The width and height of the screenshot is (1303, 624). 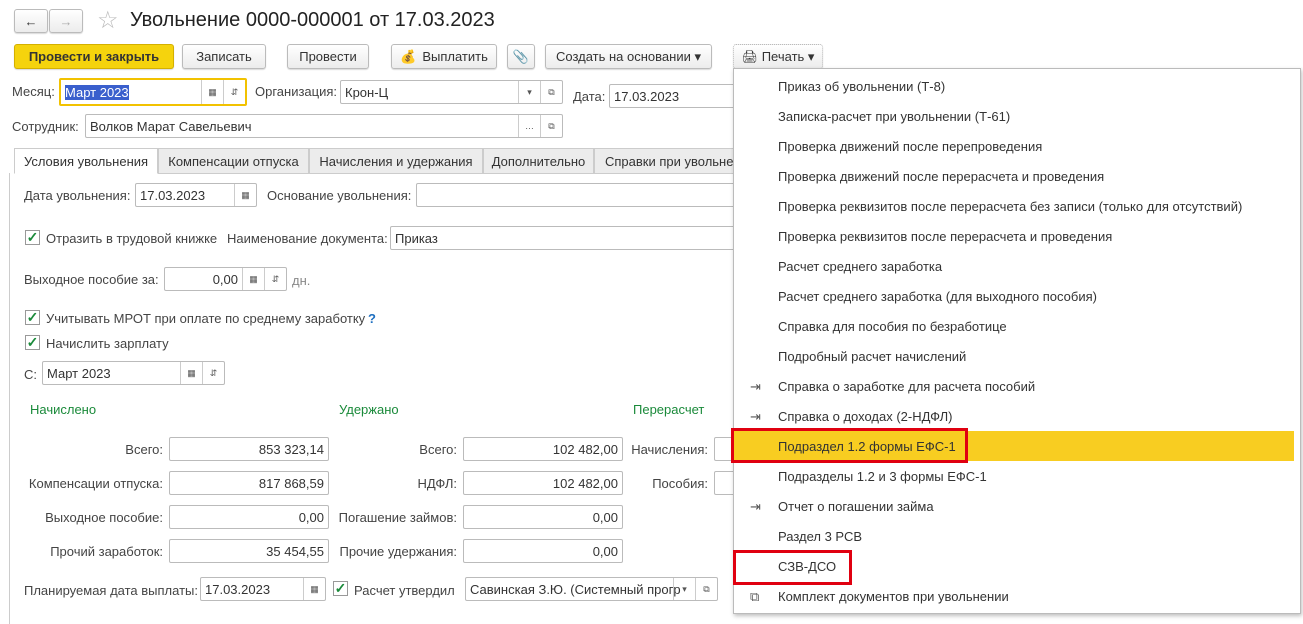 I want to click on menu-item: Записка-расчет при увольнении (Т-61), so click(x=1017, y=116).